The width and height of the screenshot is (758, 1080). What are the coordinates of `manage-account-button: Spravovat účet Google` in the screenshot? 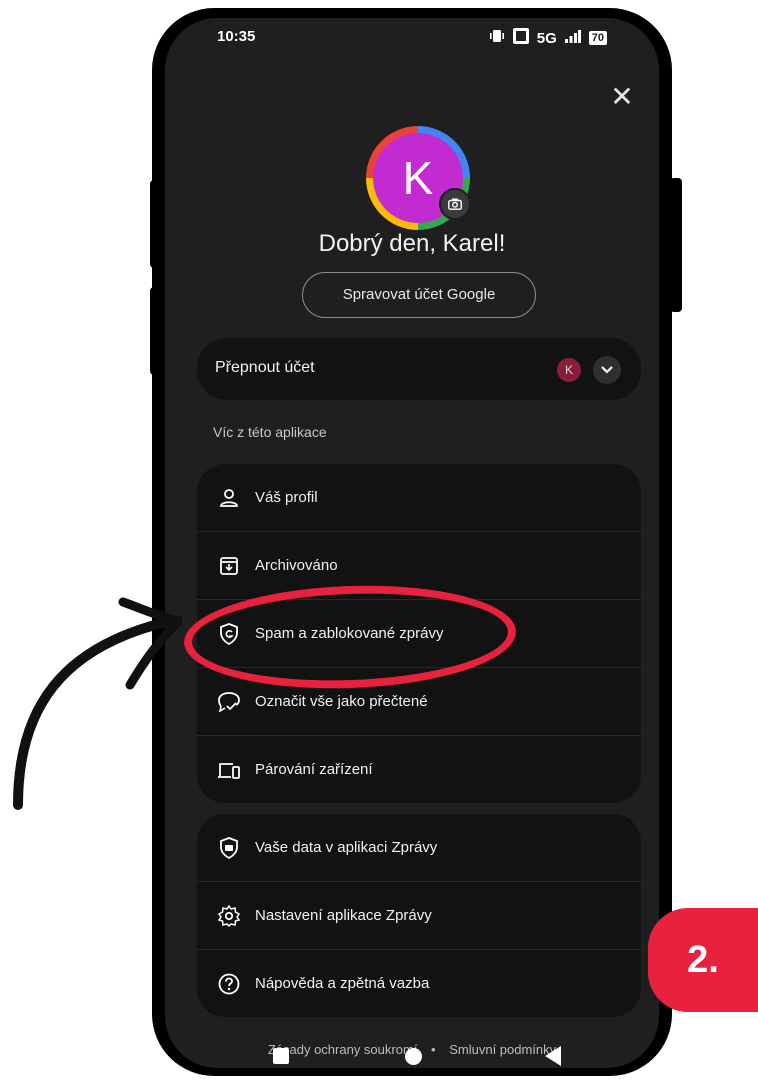 It's located at (419, 295).